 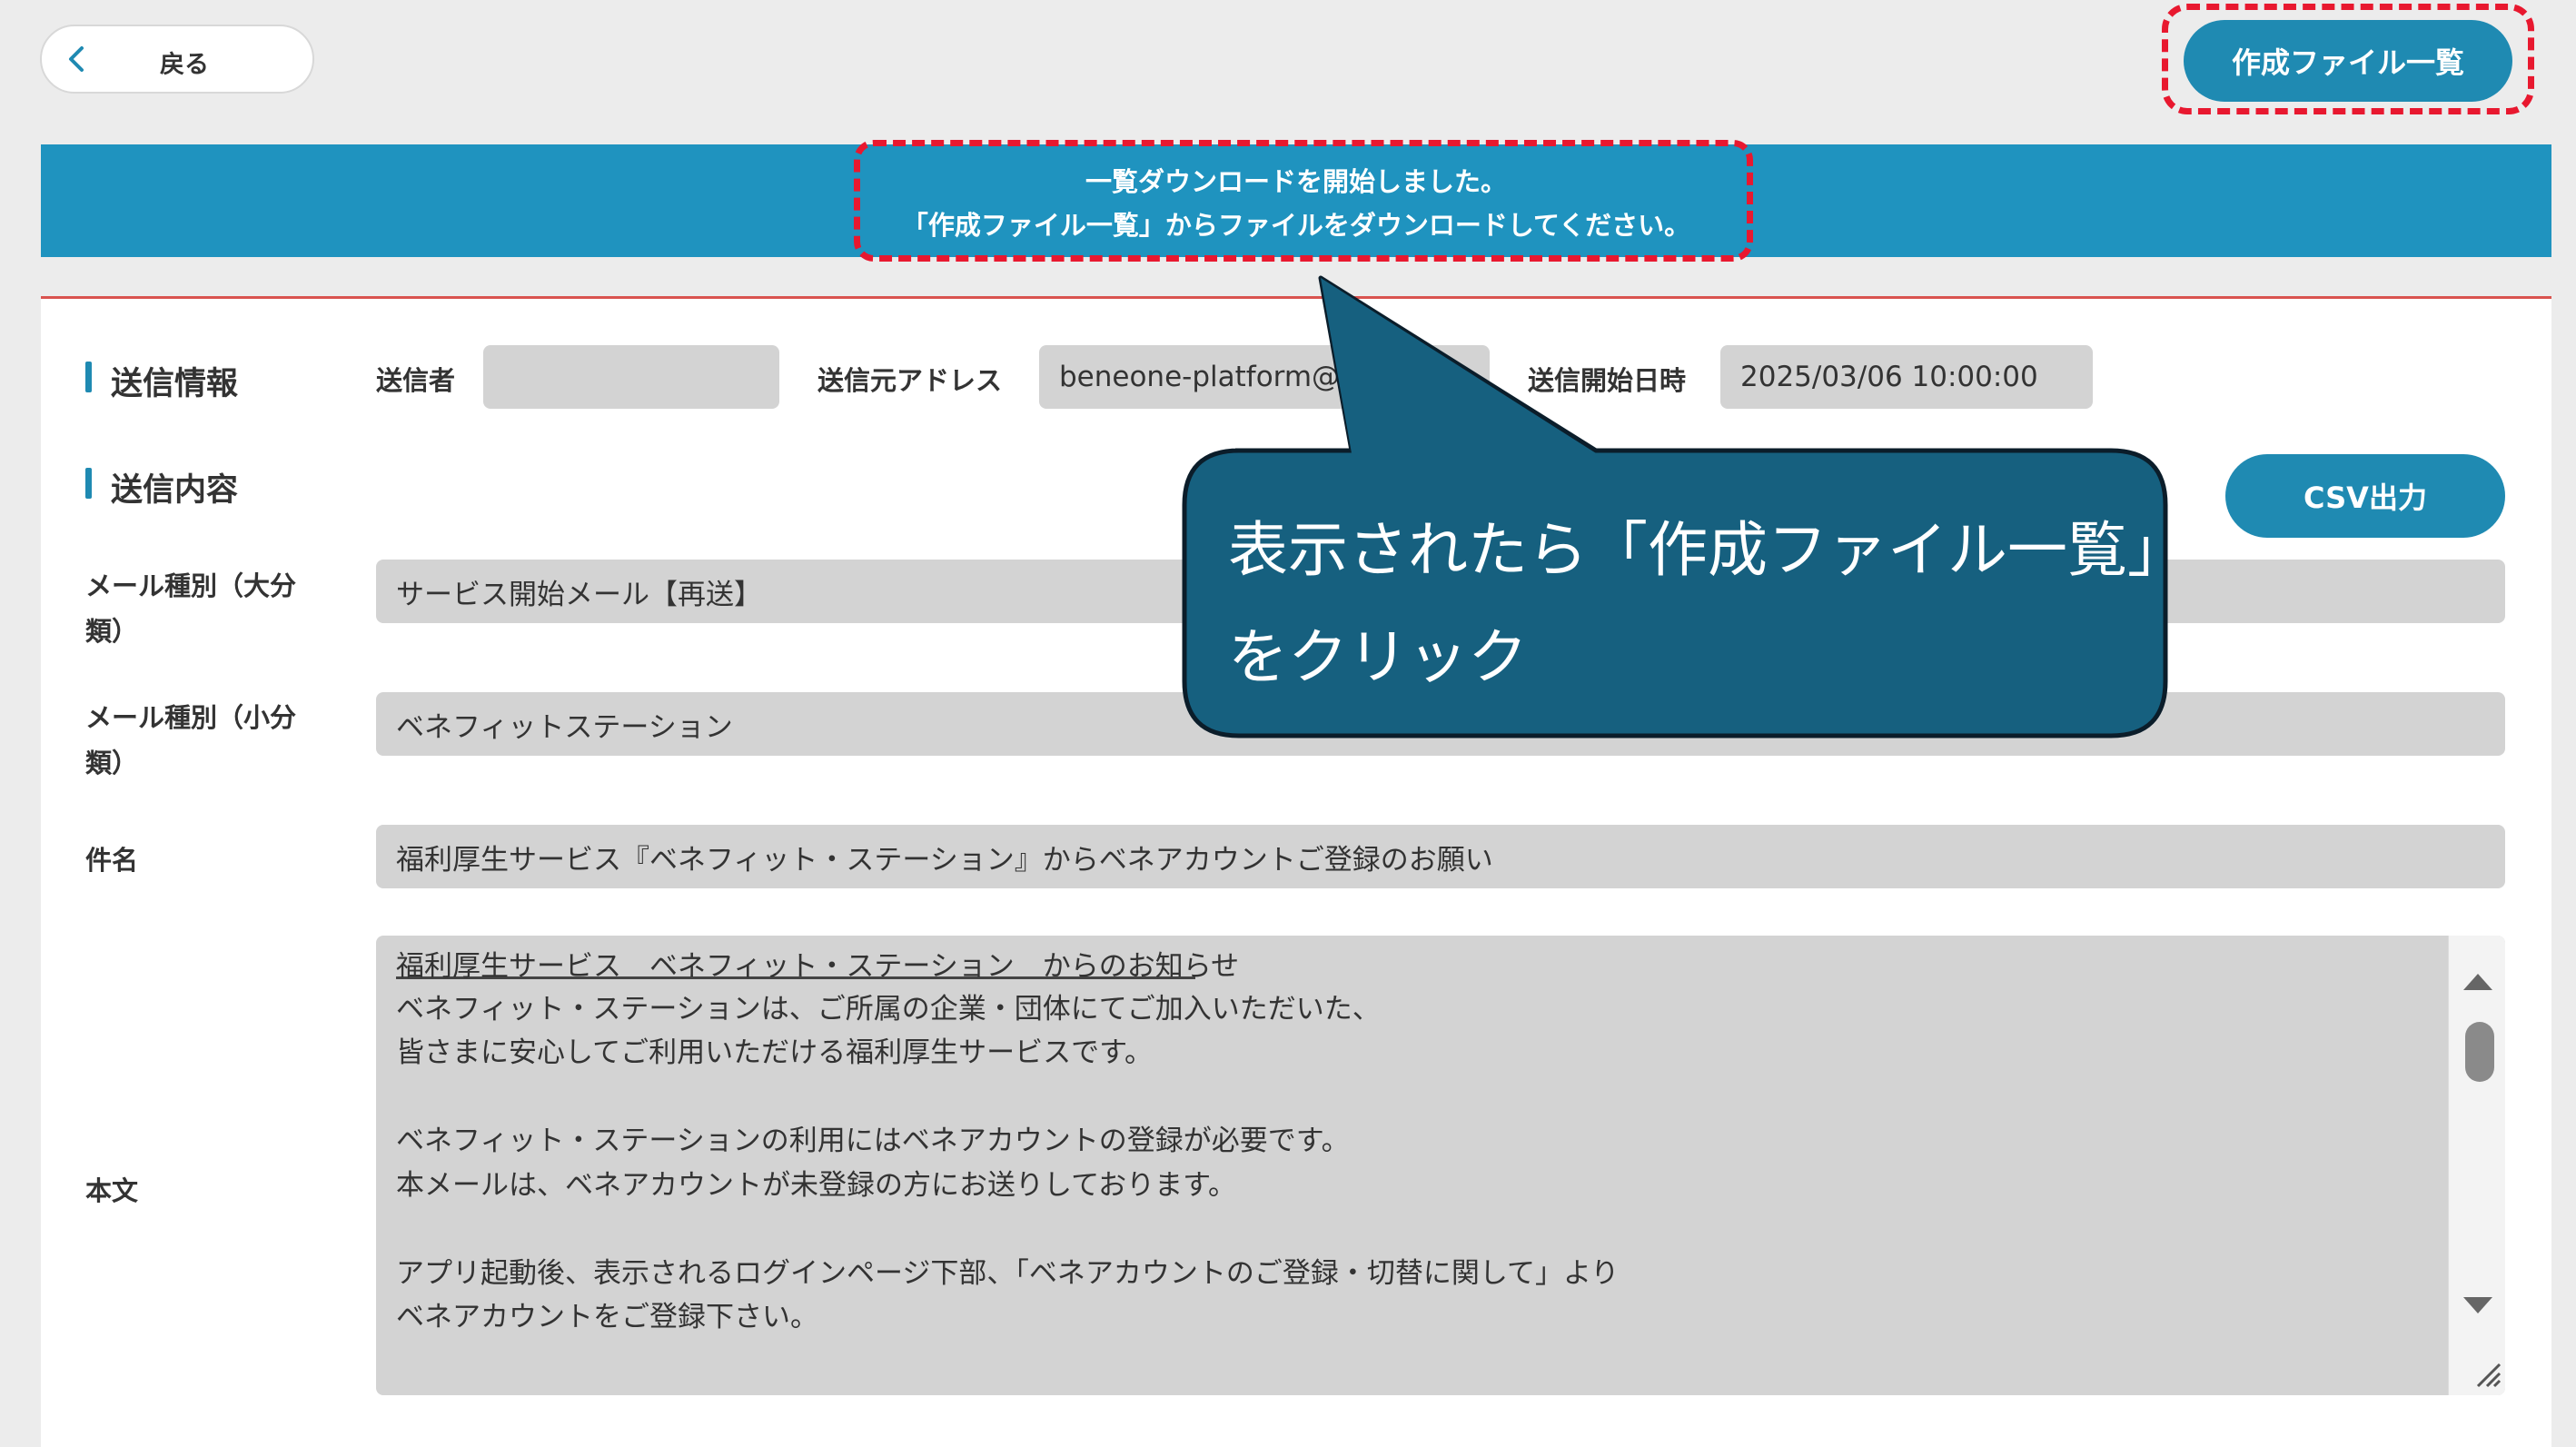 What do you see at coordinates (1675, 507) in the screenshot?
I see `callout-bubble` at bounding box center [1675, 507].